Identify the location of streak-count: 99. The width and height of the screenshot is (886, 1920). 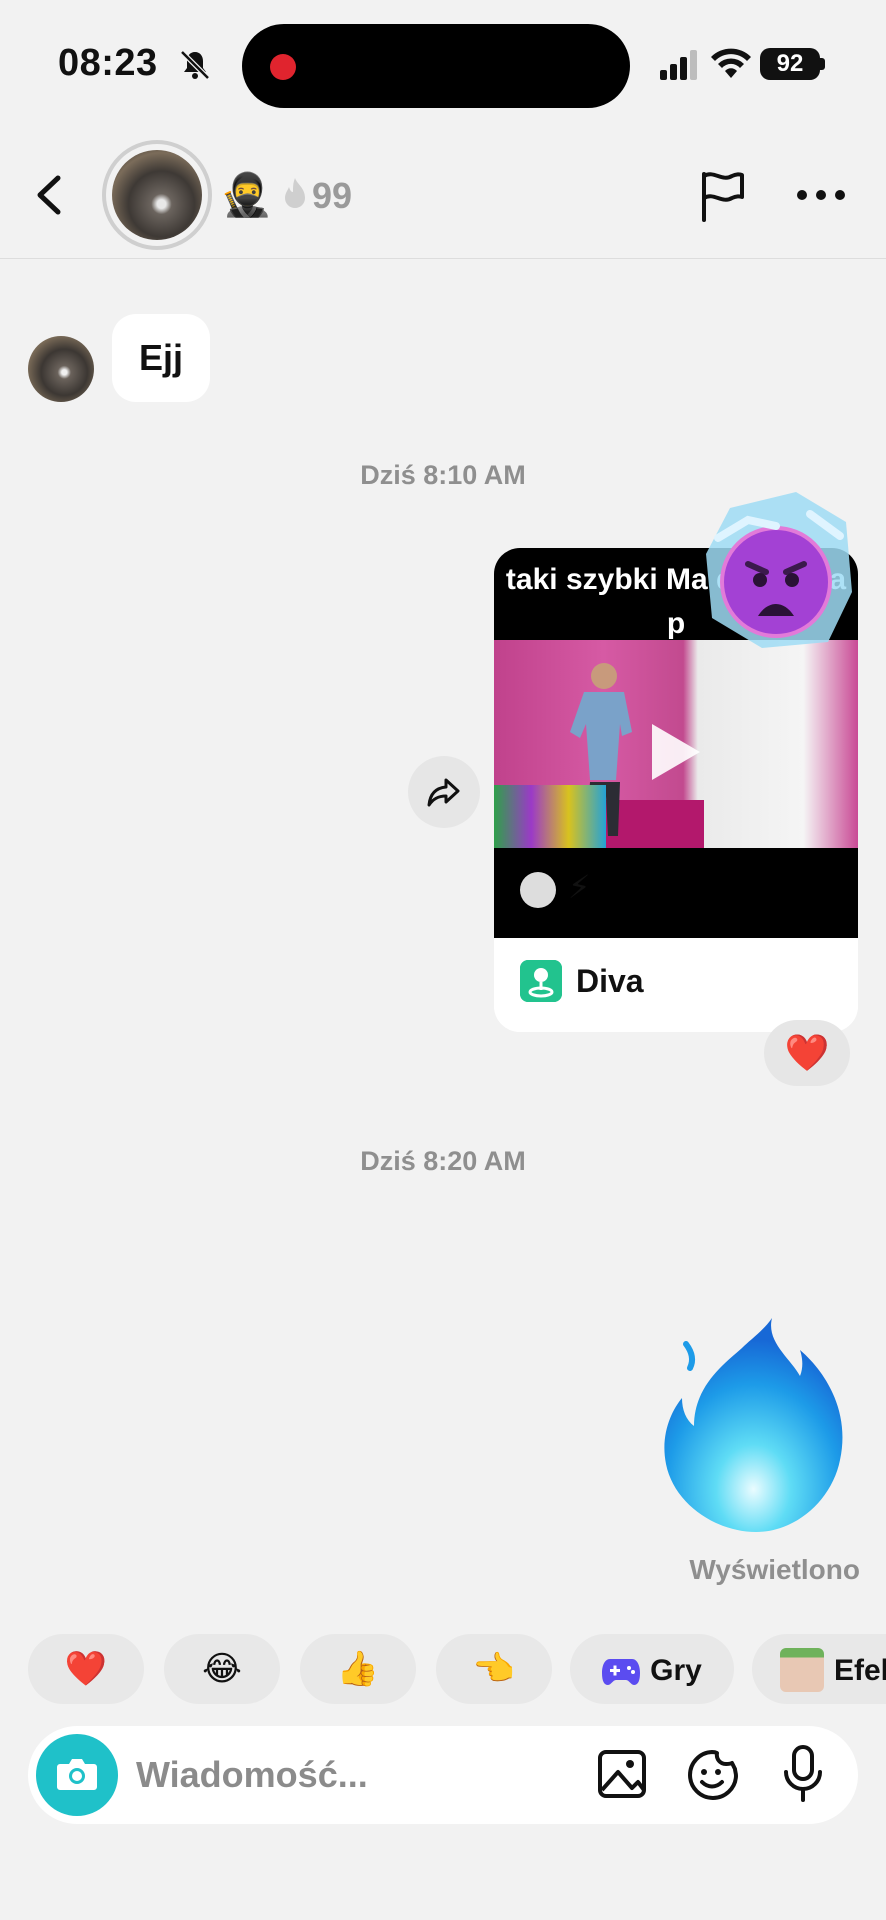
(332, 195).